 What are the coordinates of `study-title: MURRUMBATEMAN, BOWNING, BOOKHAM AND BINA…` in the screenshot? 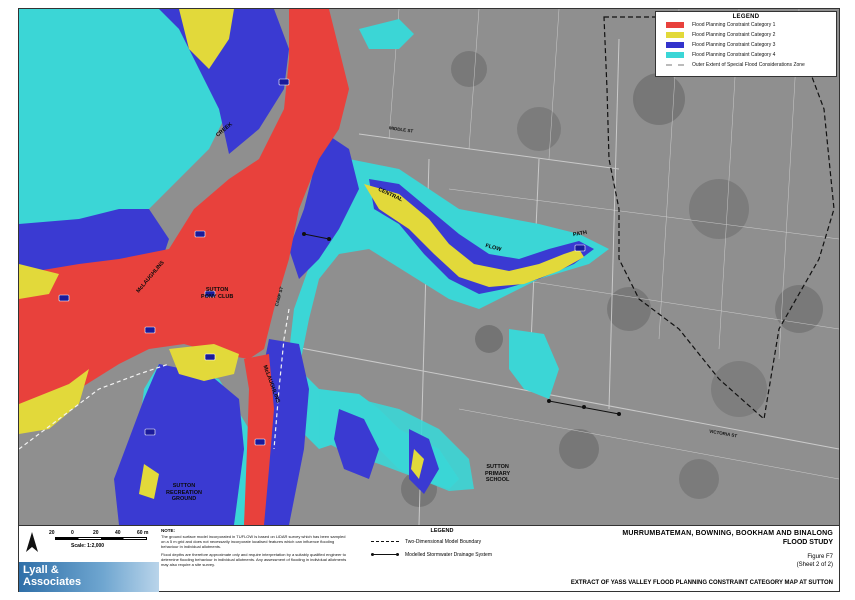 It's located at (727, 533).